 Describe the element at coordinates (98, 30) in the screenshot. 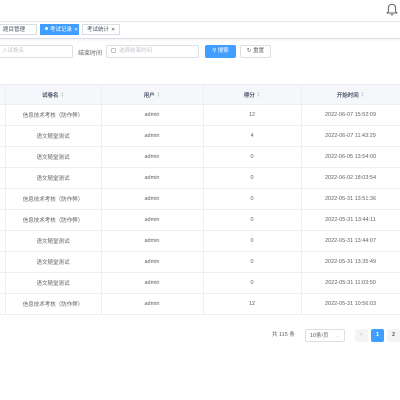

I see `tab-label: 考试统计` at that location.